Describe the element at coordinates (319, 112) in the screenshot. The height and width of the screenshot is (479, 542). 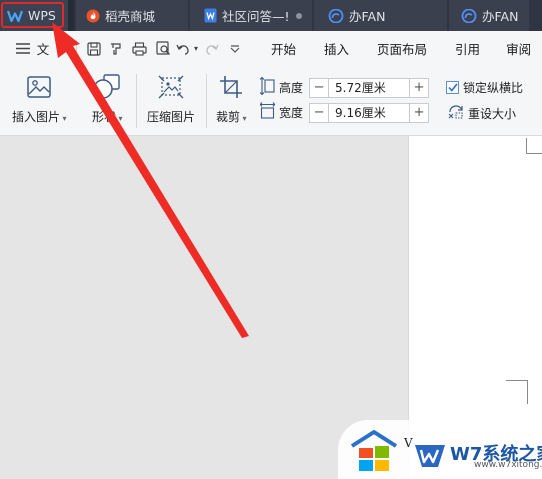
I see `width-decrement-button: −` at that location.